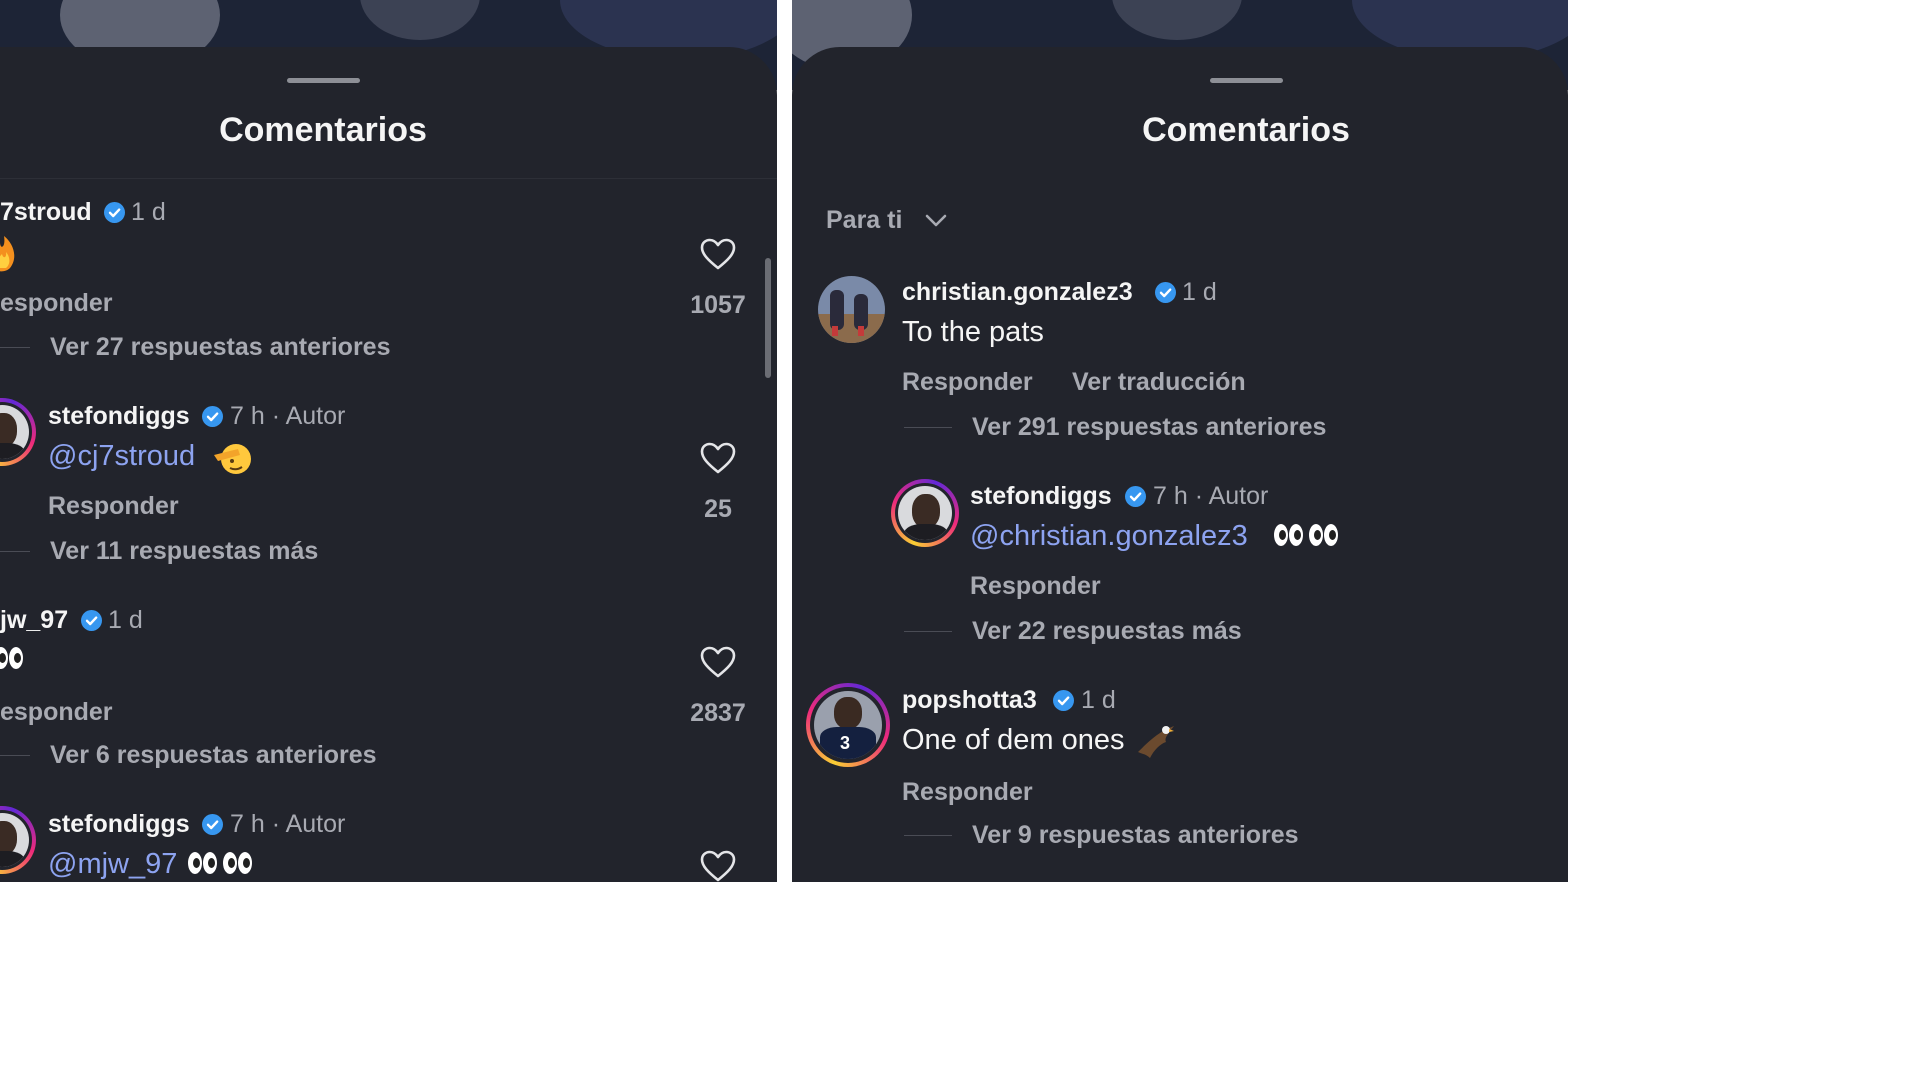  I want to click on fire-emoji-icon, so click(7, 254).